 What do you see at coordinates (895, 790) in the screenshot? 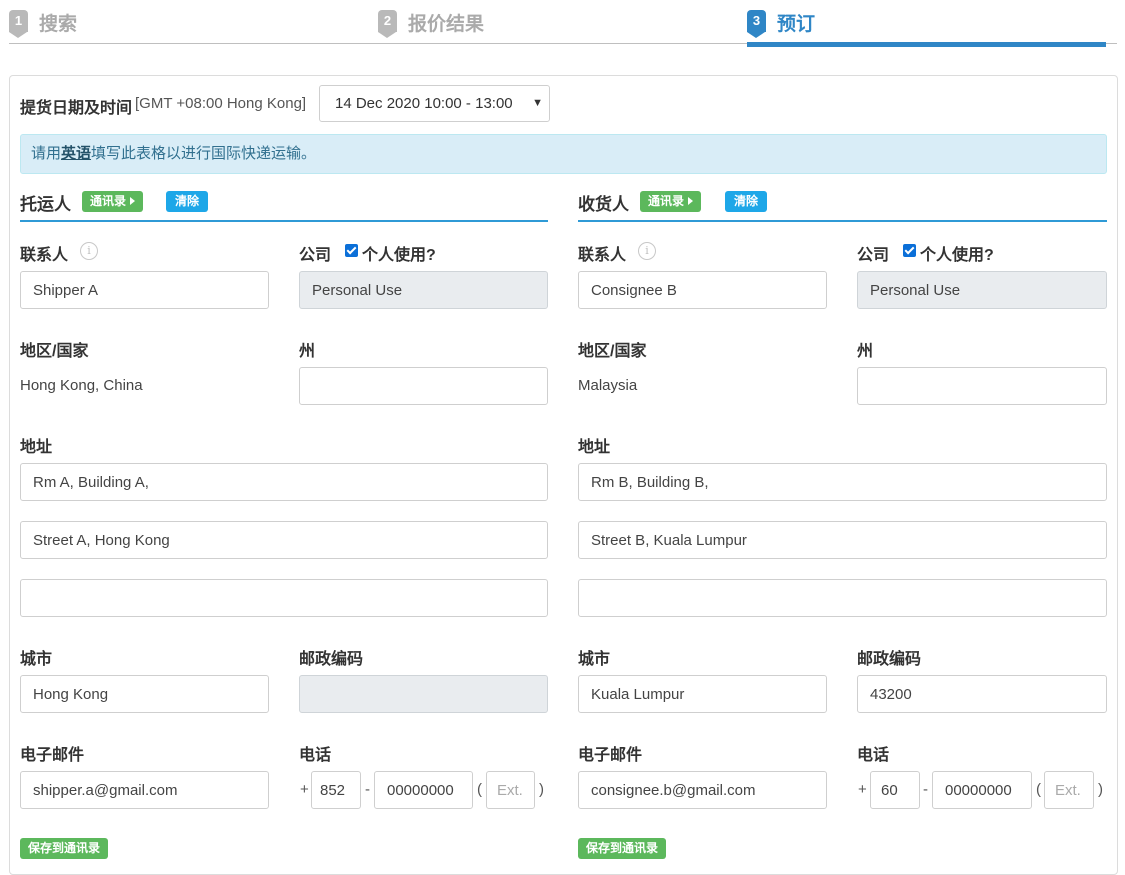
I see `consignee-phone-country-code` at bounding box center [895, 790].